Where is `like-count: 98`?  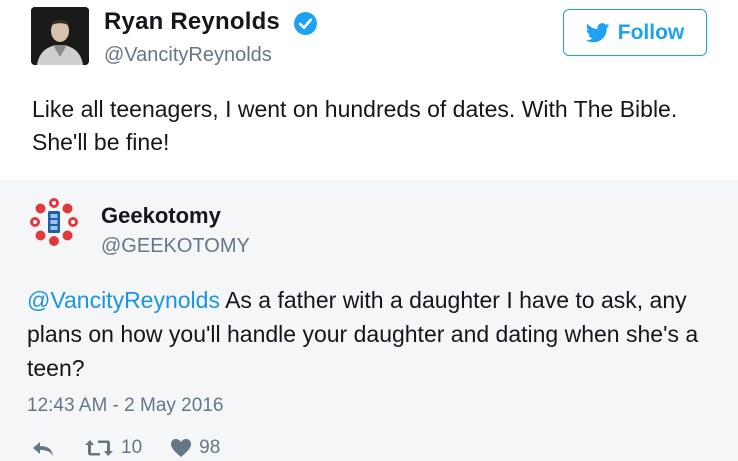 like-count: 98 is located at coordinates (210, 447).